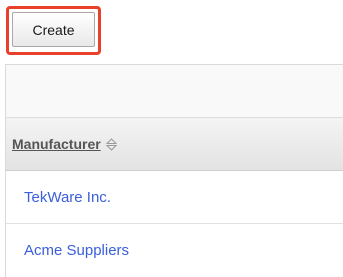 The height and width of the screenshot is (277, 343). Describe the element at coordinates (76, 250) in the screenshot. I see `manufacturer-link: Acme Suppliers` at that location.